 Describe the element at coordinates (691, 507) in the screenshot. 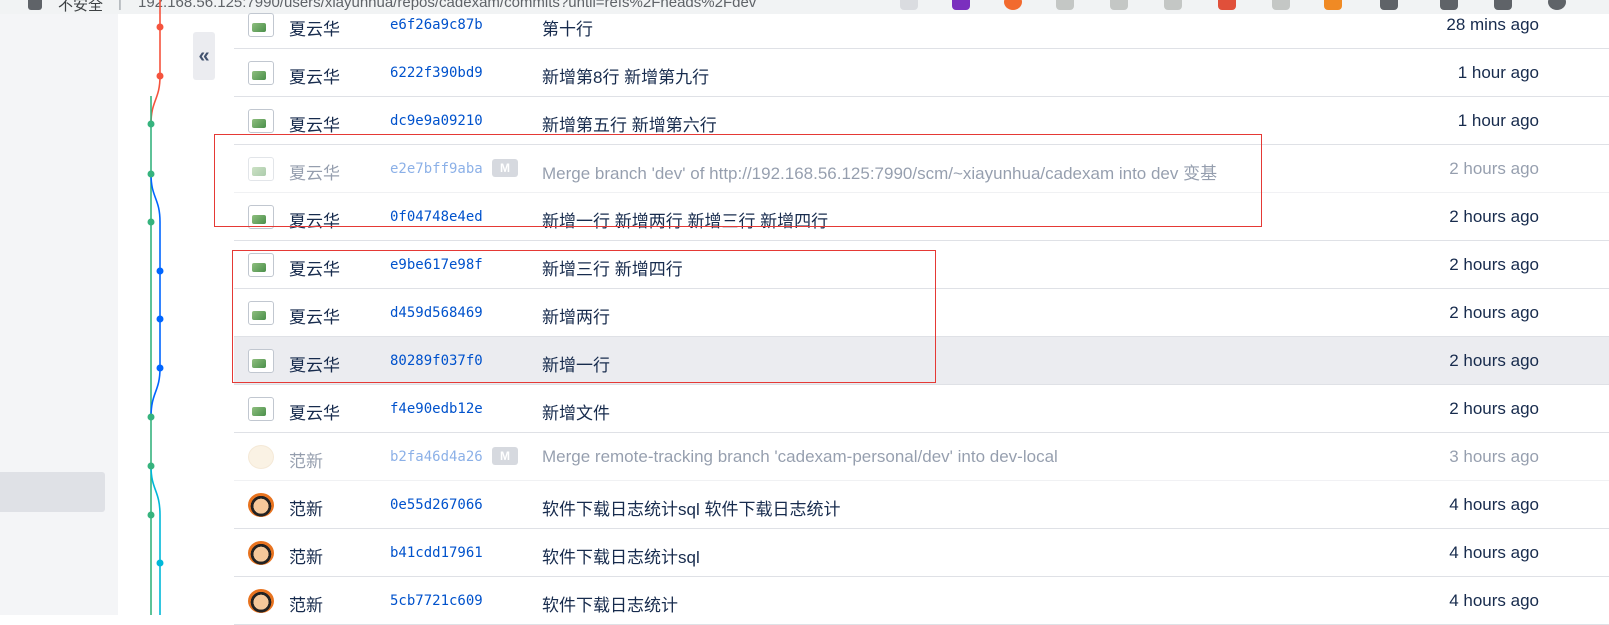

I see `commit-message: 软件下载日志统计sql 软件下载日志统计` at that location.